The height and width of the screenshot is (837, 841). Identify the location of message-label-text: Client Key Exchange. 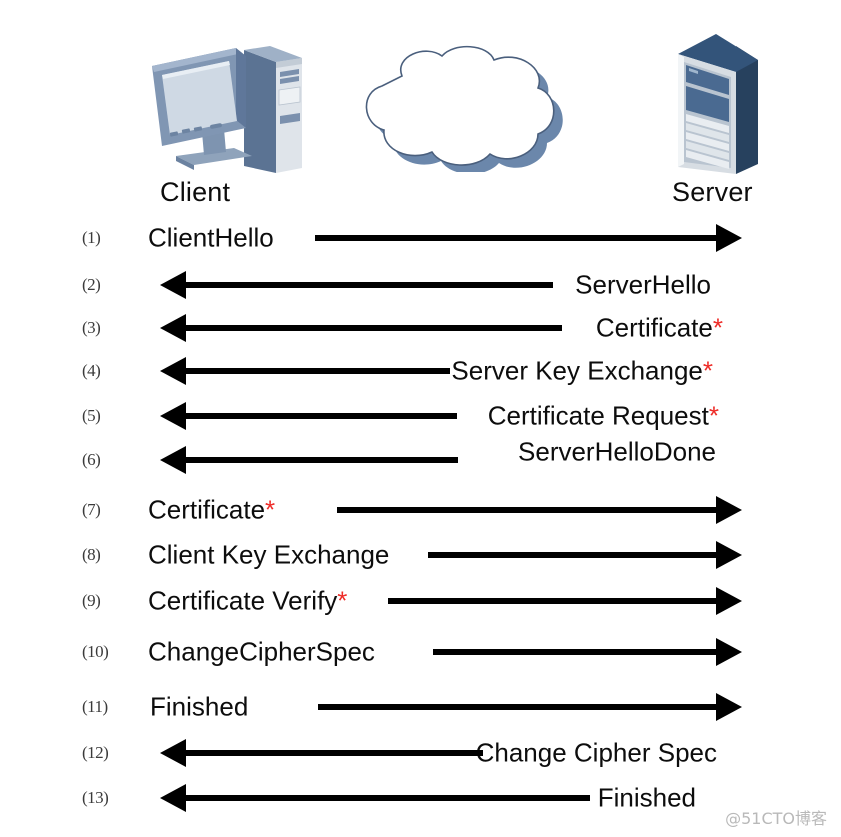
(269, 554).